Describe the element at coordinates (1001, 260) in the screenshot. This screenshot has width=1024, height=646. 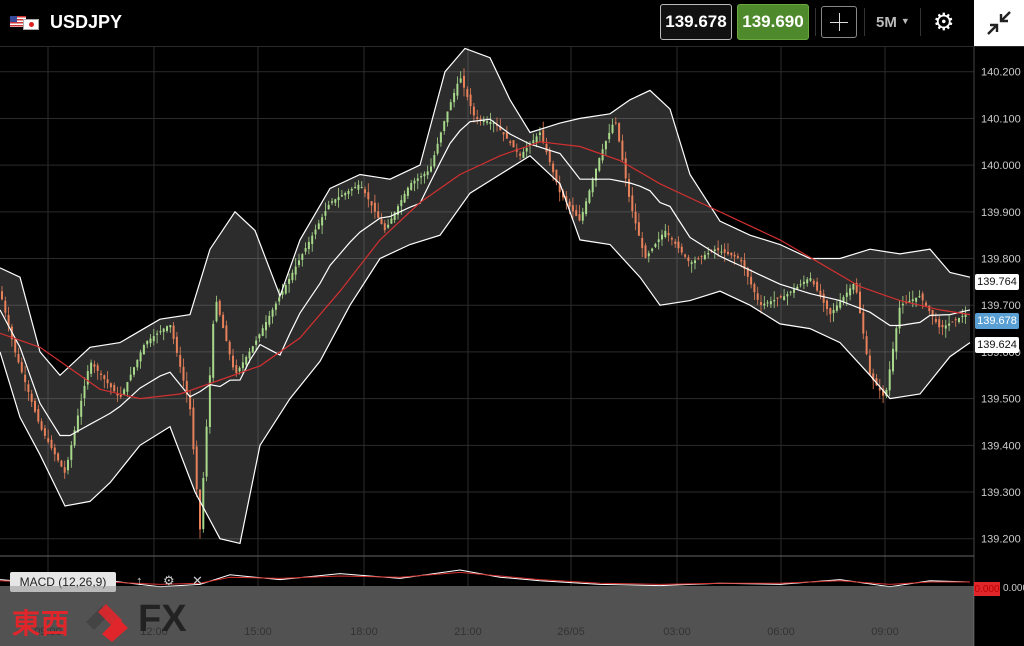
I see `y-tick-label: 139.800` at that location.